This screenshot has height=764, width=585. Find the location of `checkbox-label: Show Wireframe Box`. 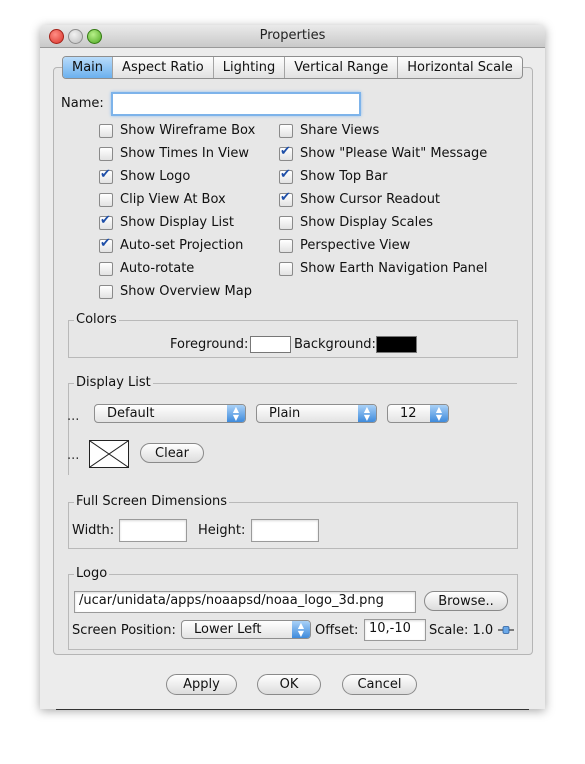

checkbox-label: Show Wireframe Box is located at coordinates (188, 130).